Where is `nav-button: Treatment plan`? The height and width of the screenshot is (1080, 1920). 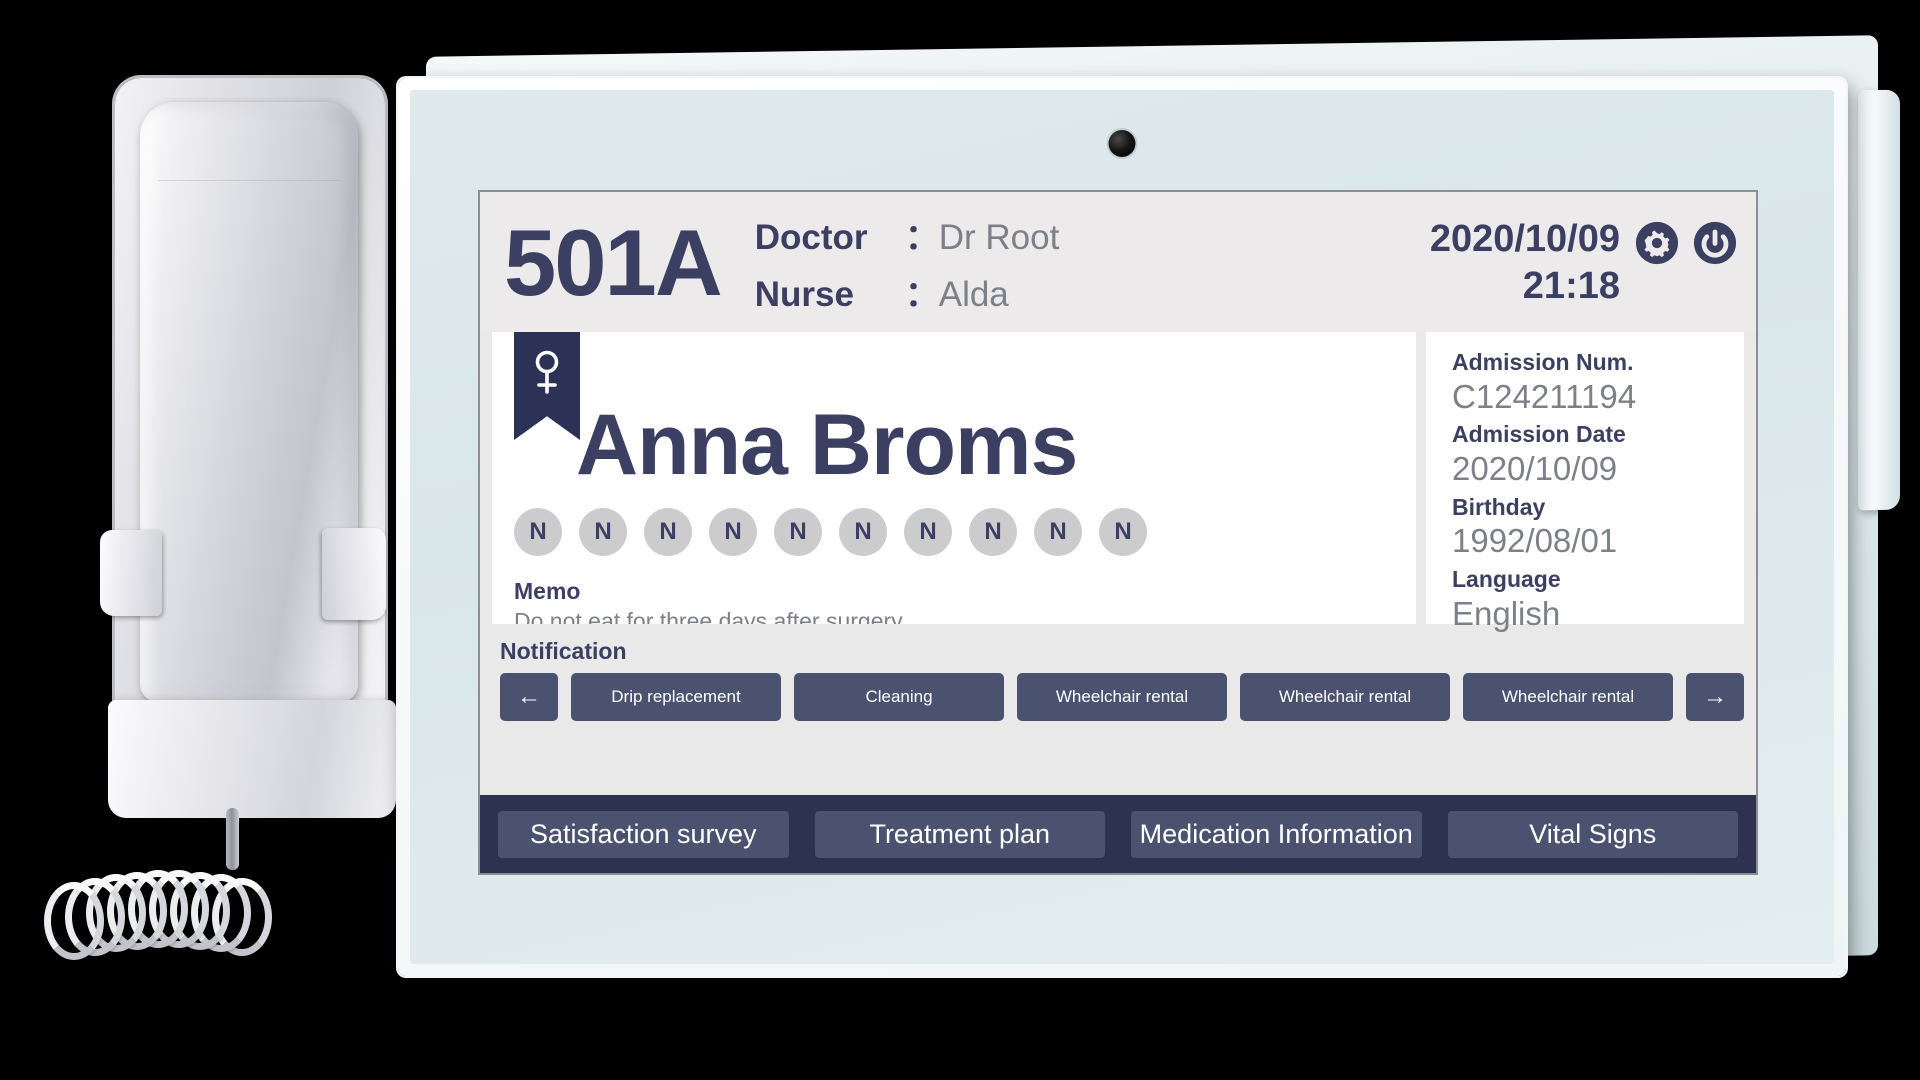 nav-button: Treatment plan is located at coordinates (959, 834).